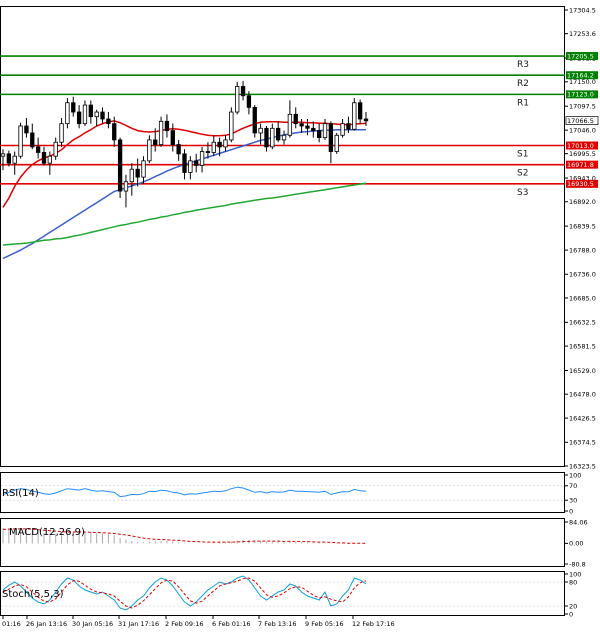 The image size is (600, 632). What do you see at coordinates (582, 226) in the screenshot?
I see `price-tick-label: 16839.5` at bounding box center [582, 226].